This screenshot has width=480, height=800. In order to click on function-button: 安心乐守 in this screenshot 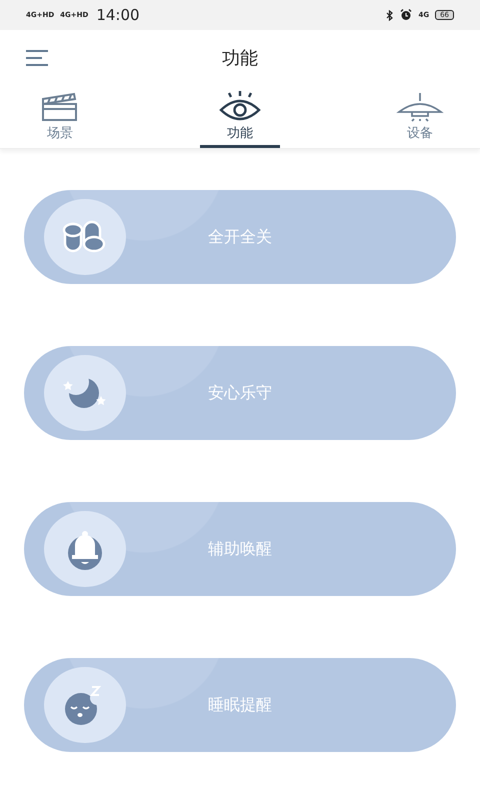, I will do `click(240, 393)`.